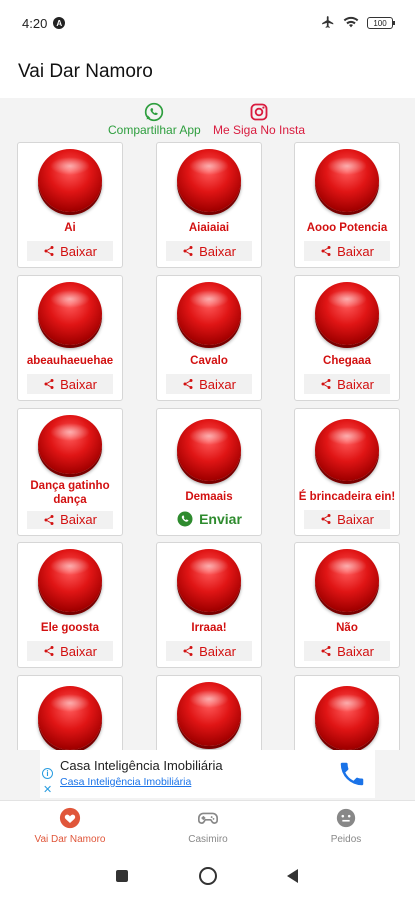  I want to click on page-title: Vai Dar Namoro, so click(85, 71).